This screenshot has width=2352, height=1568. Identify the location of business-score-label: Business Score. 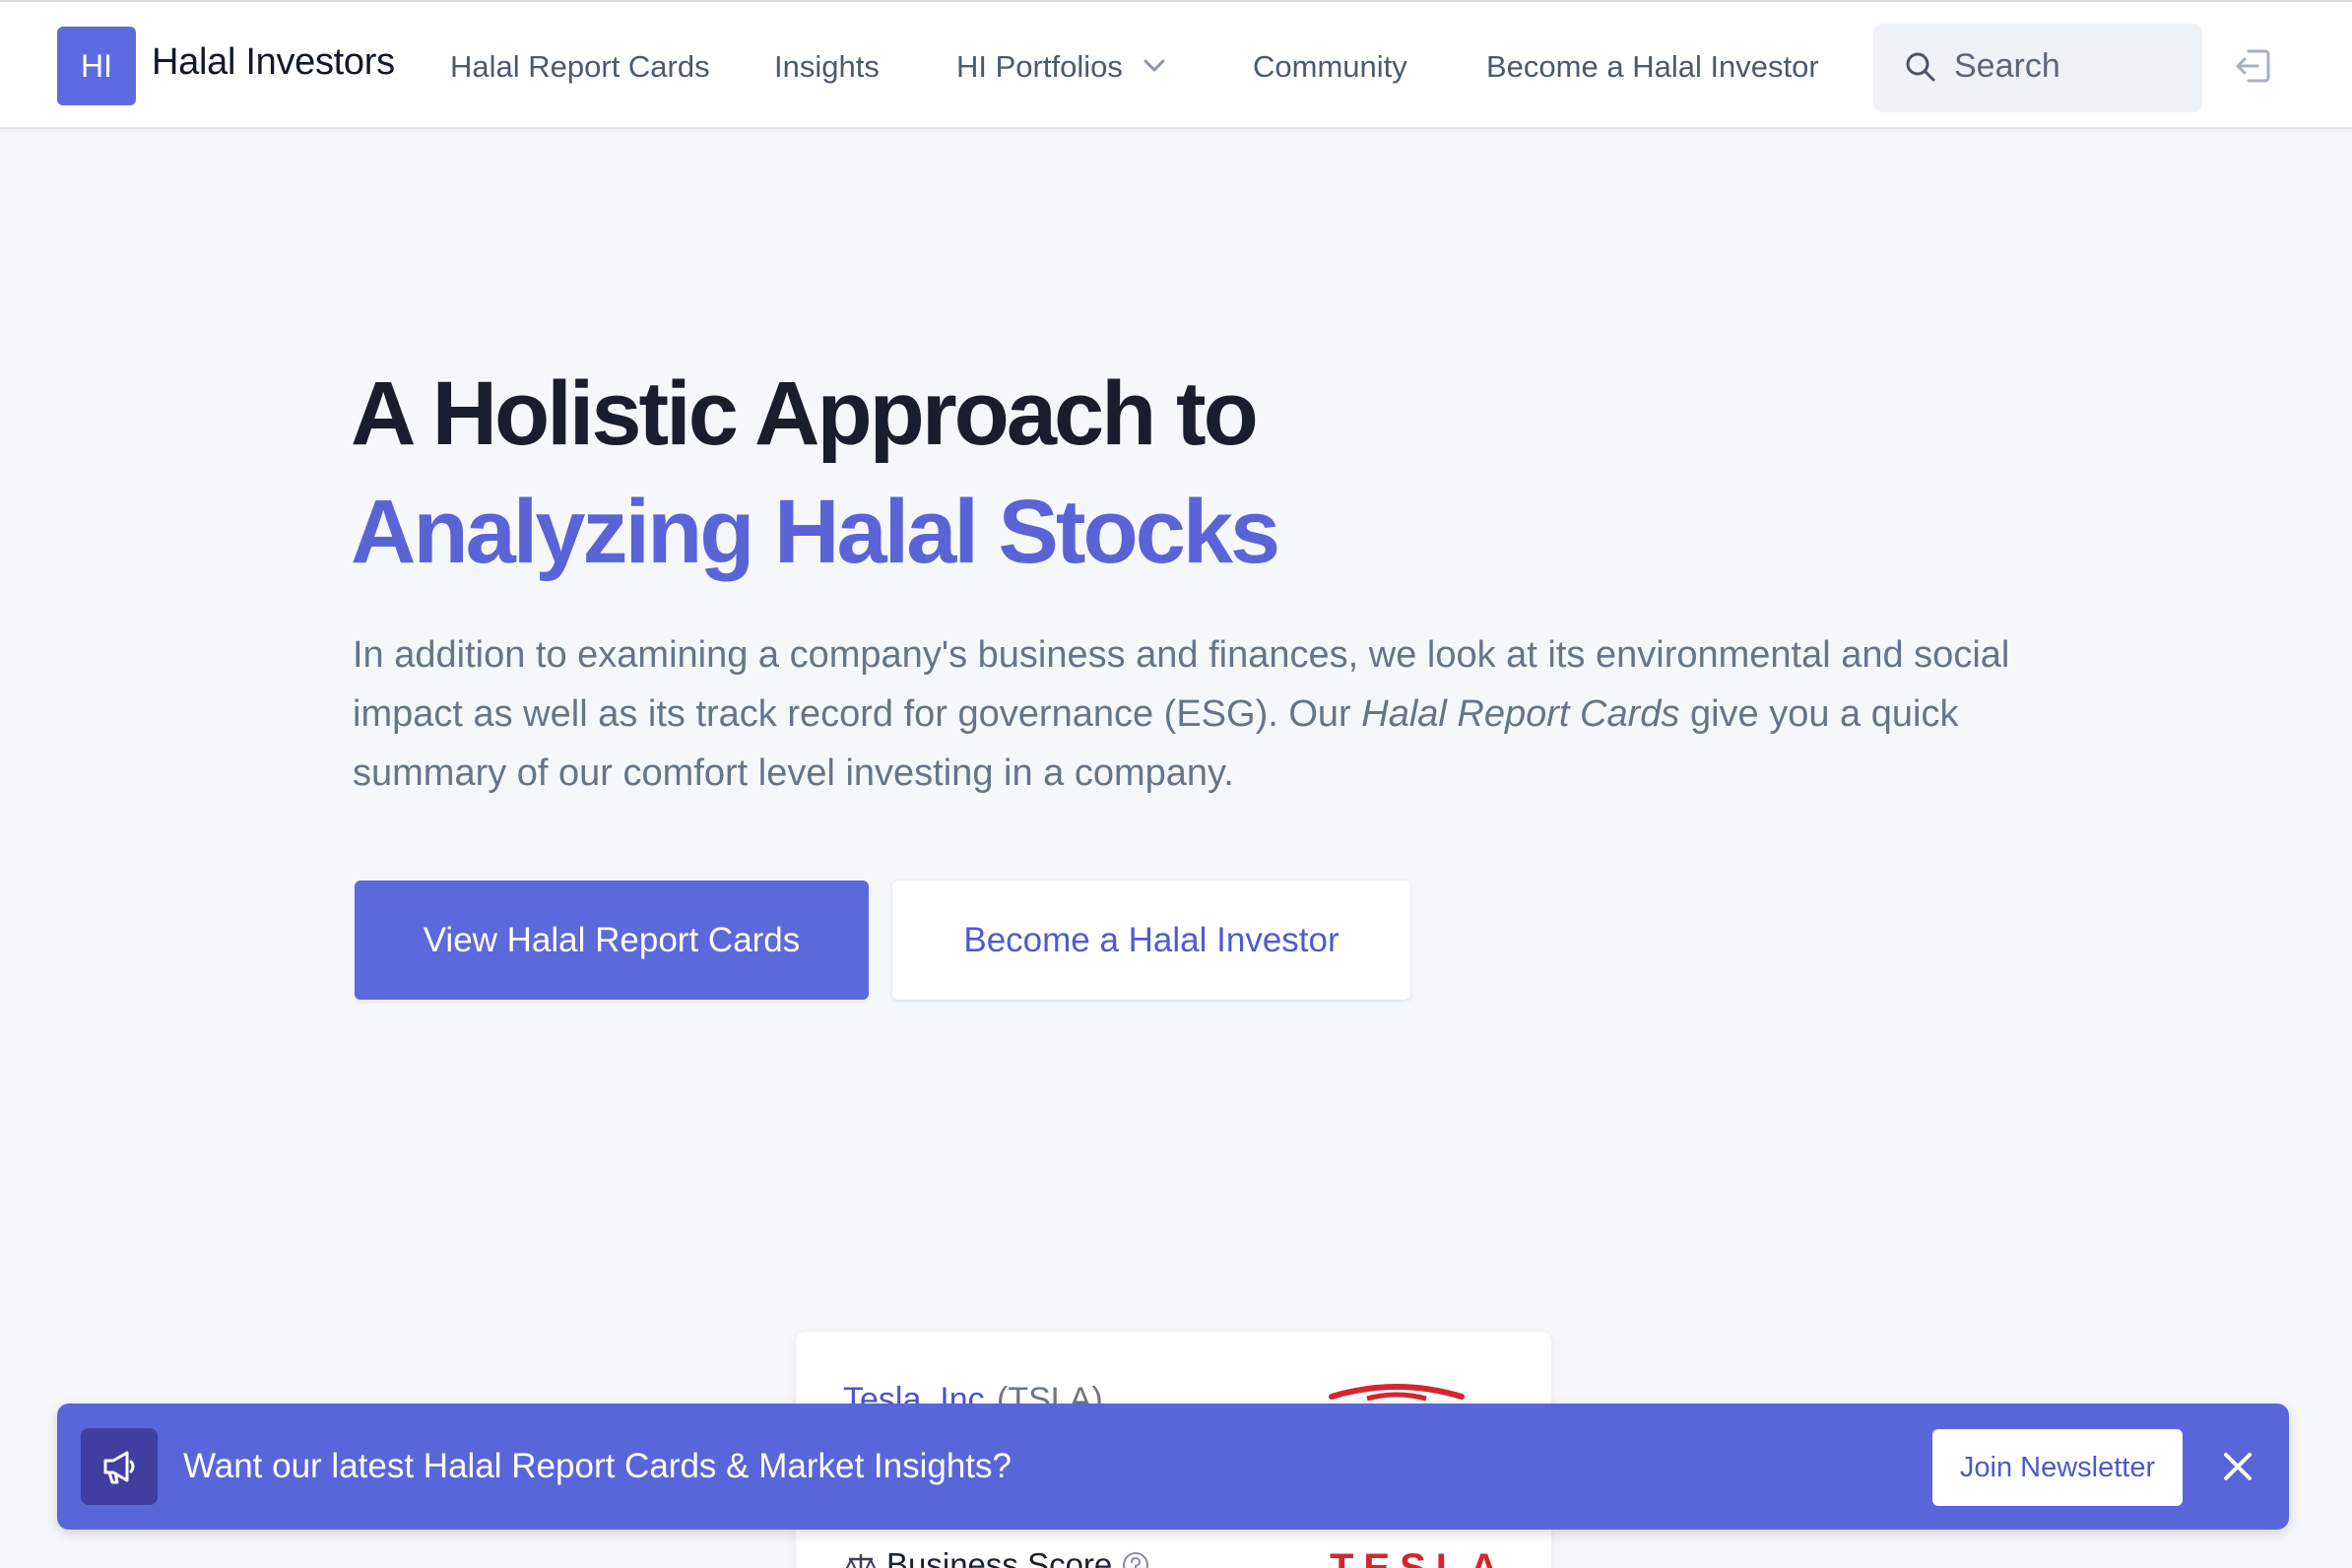
(1000, 1557).